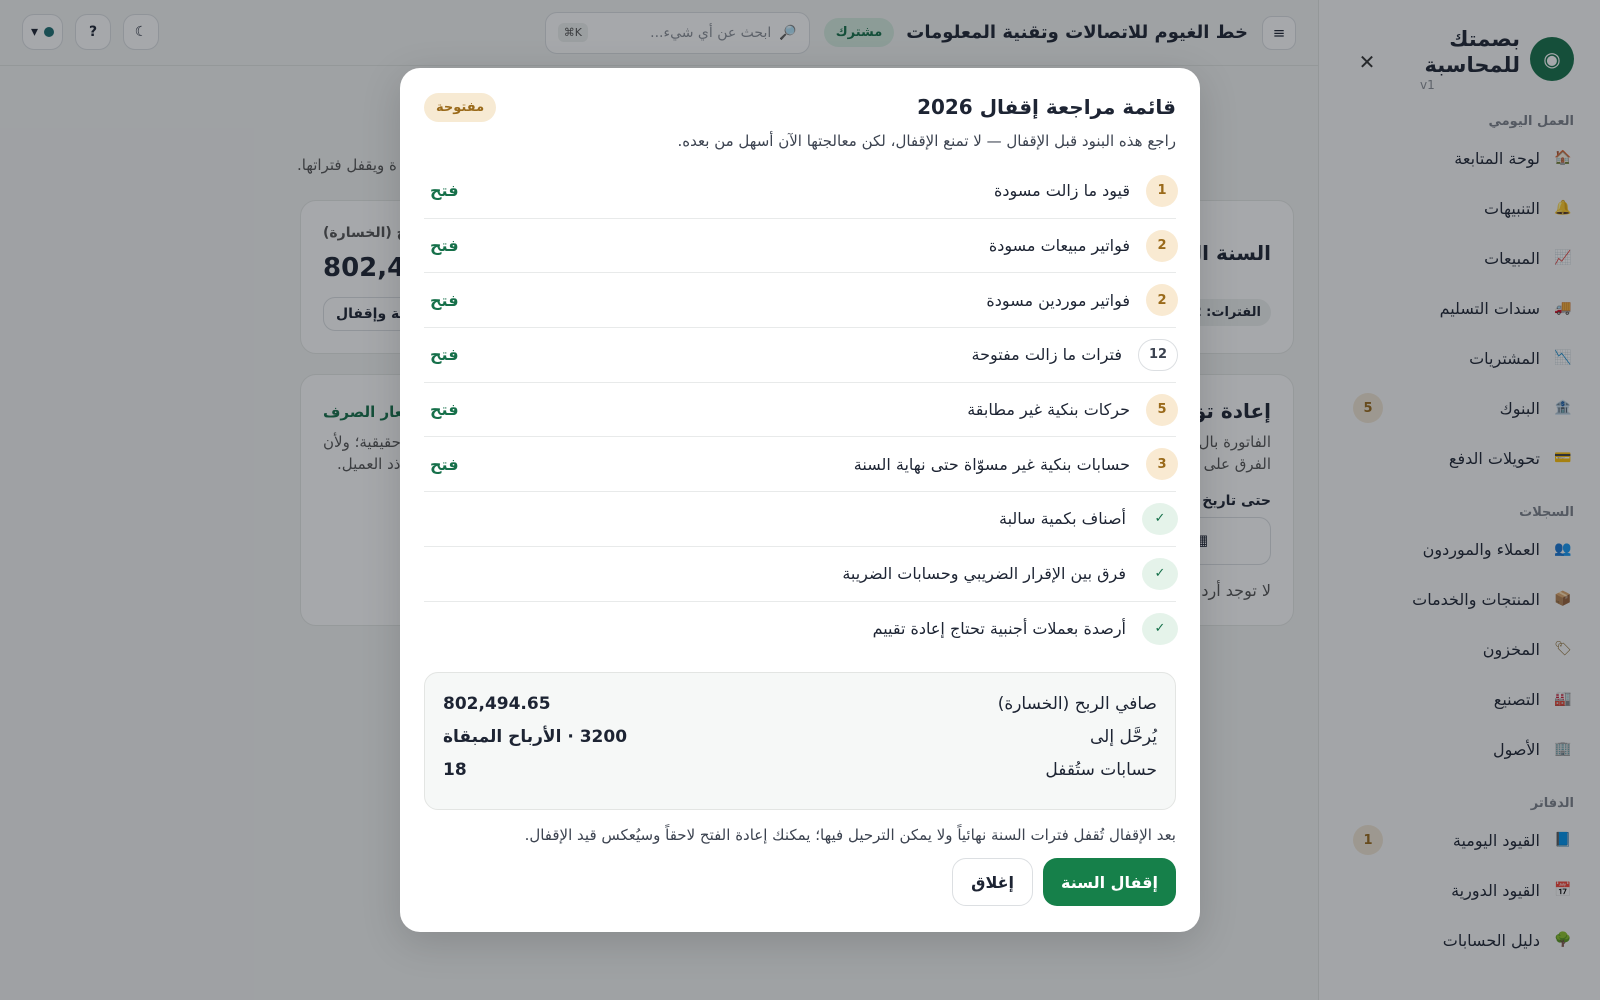  Describe the element at coordinates (801, 574) in the screenshot. I see `checklist-row: ✓ فرق بين الإقرار الضريبي وحسابات الضريبة` at that location.